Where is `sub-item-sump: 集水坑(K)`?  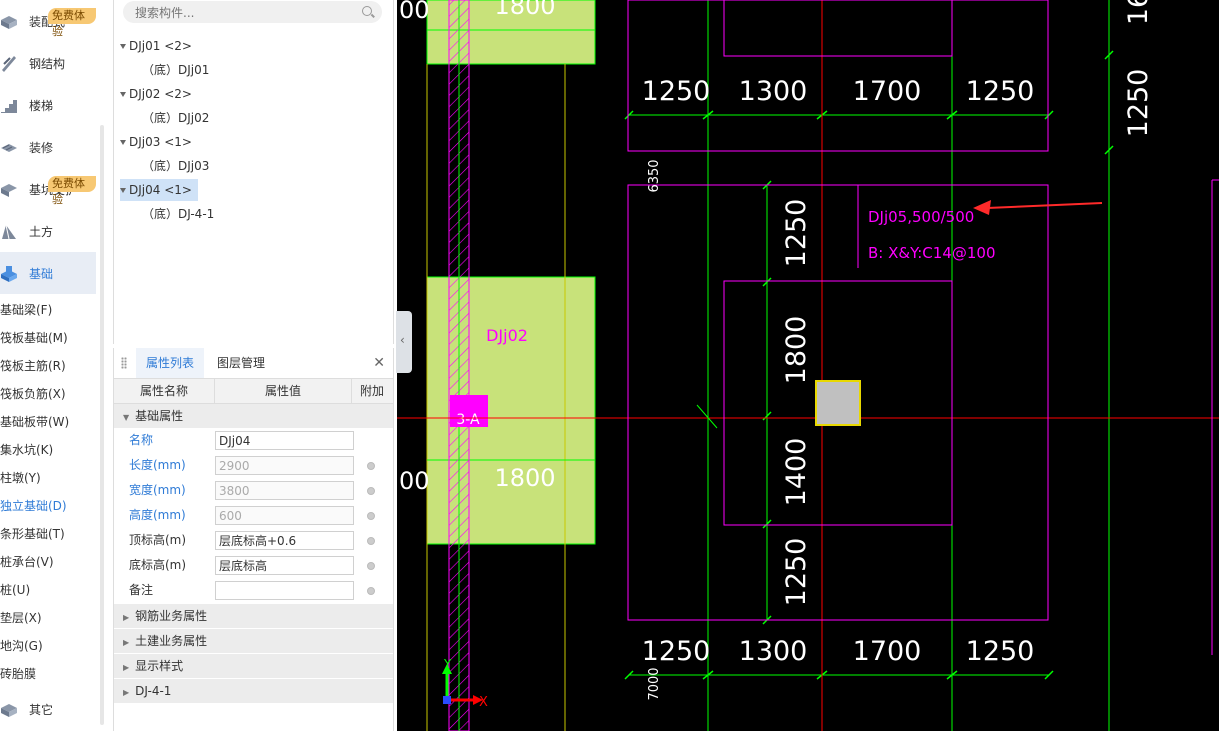 sub-item-sump: 集水坑(K) is located at coordinates (48, 450).